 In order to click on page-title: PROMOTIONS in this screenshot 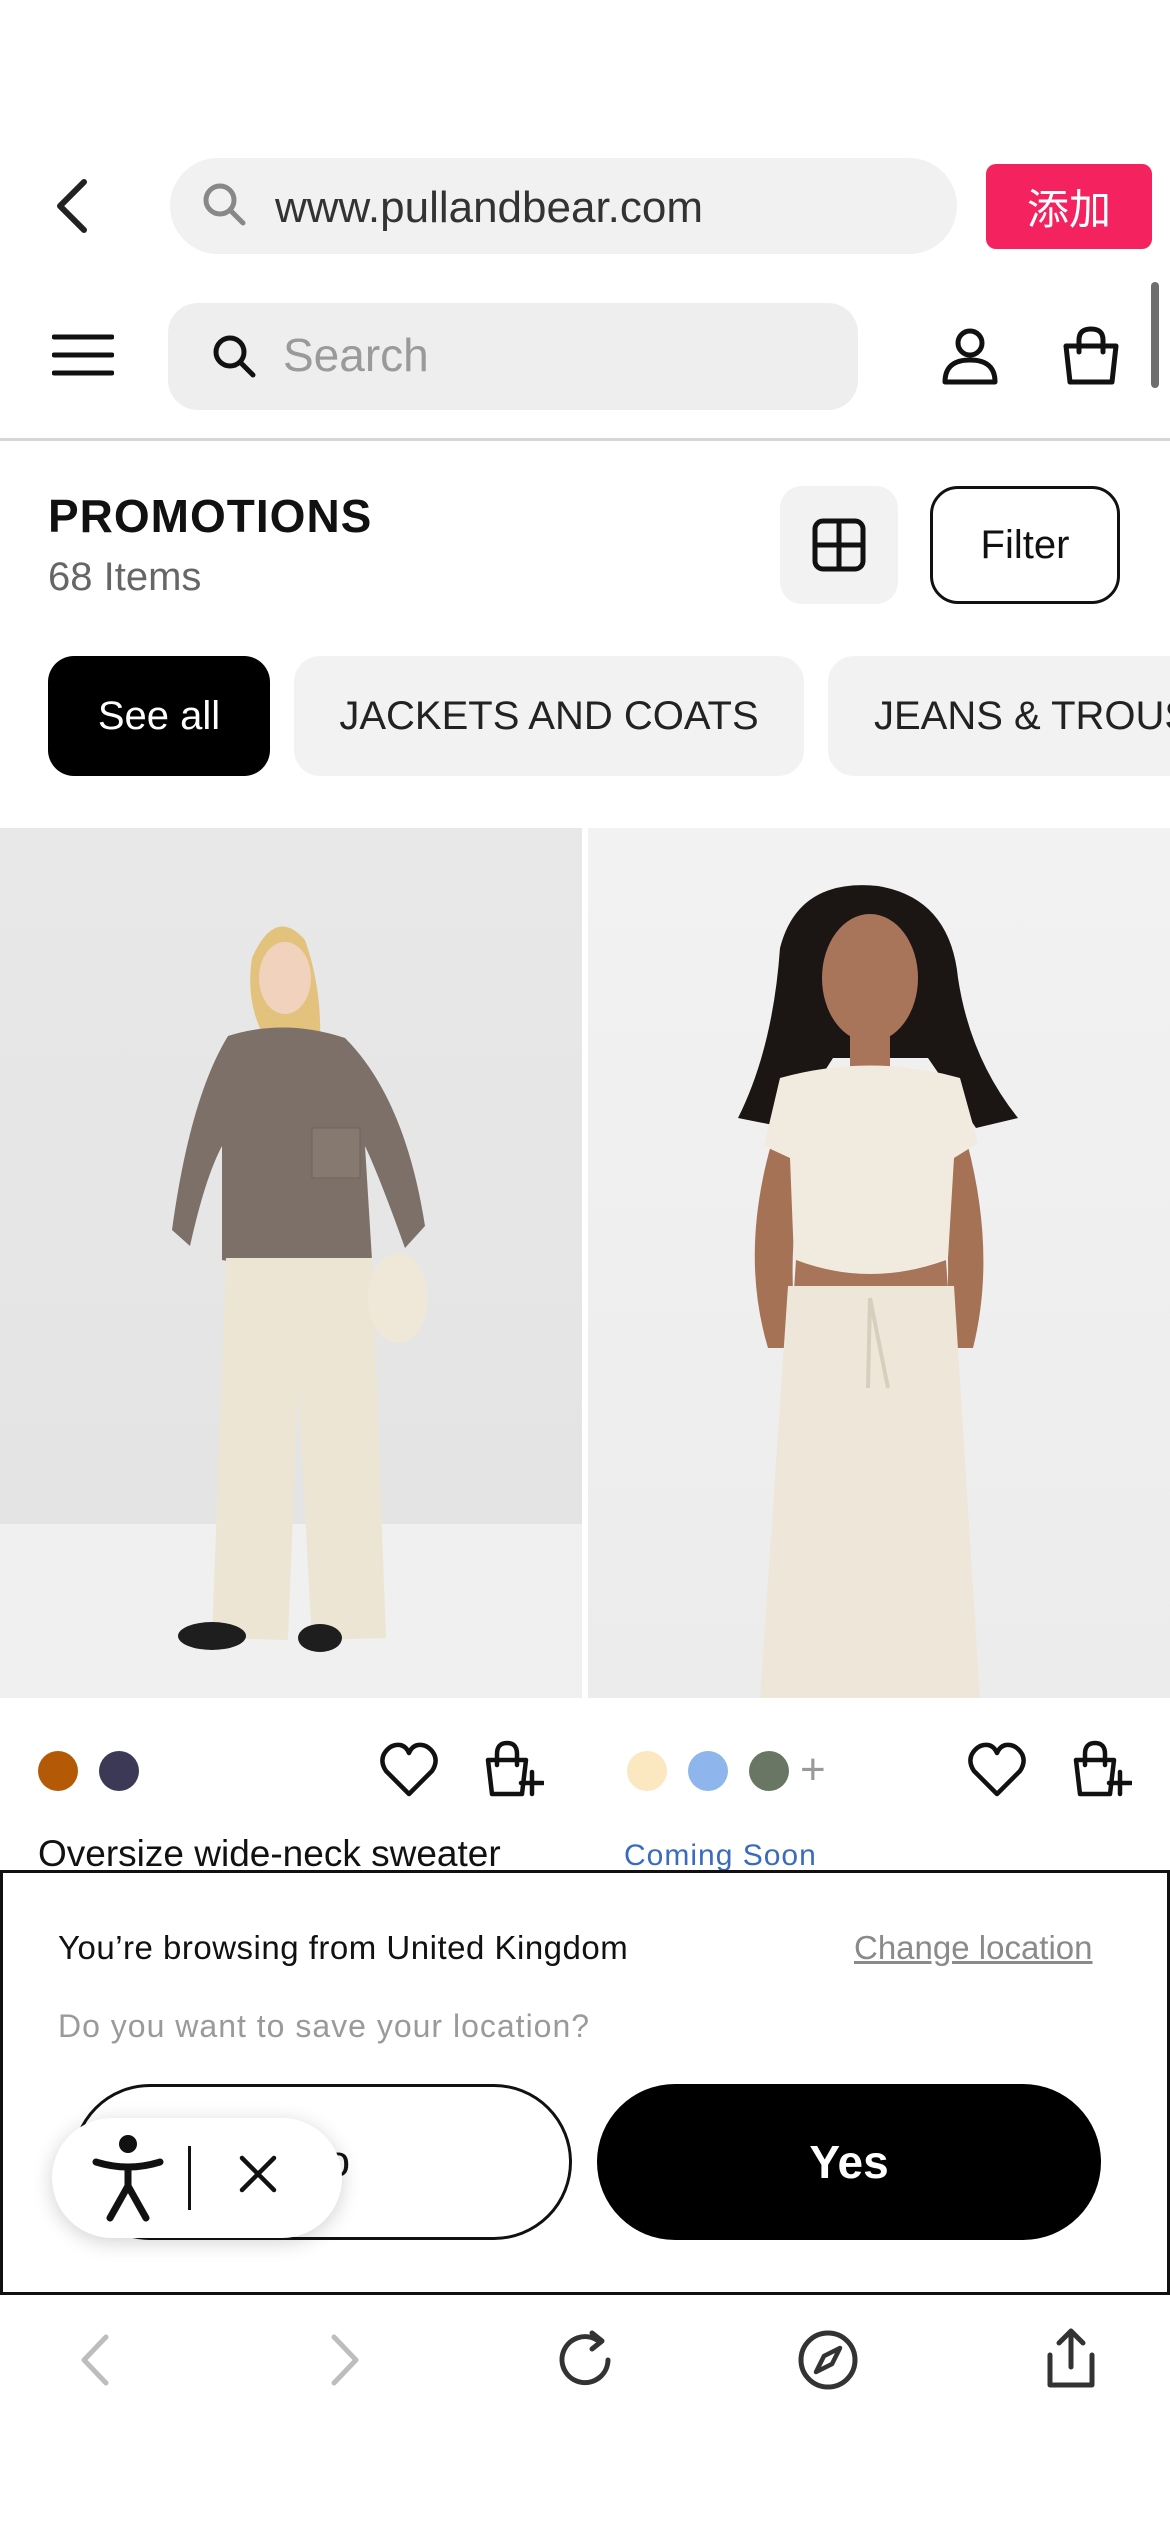, I will do `click(210, 516)`.